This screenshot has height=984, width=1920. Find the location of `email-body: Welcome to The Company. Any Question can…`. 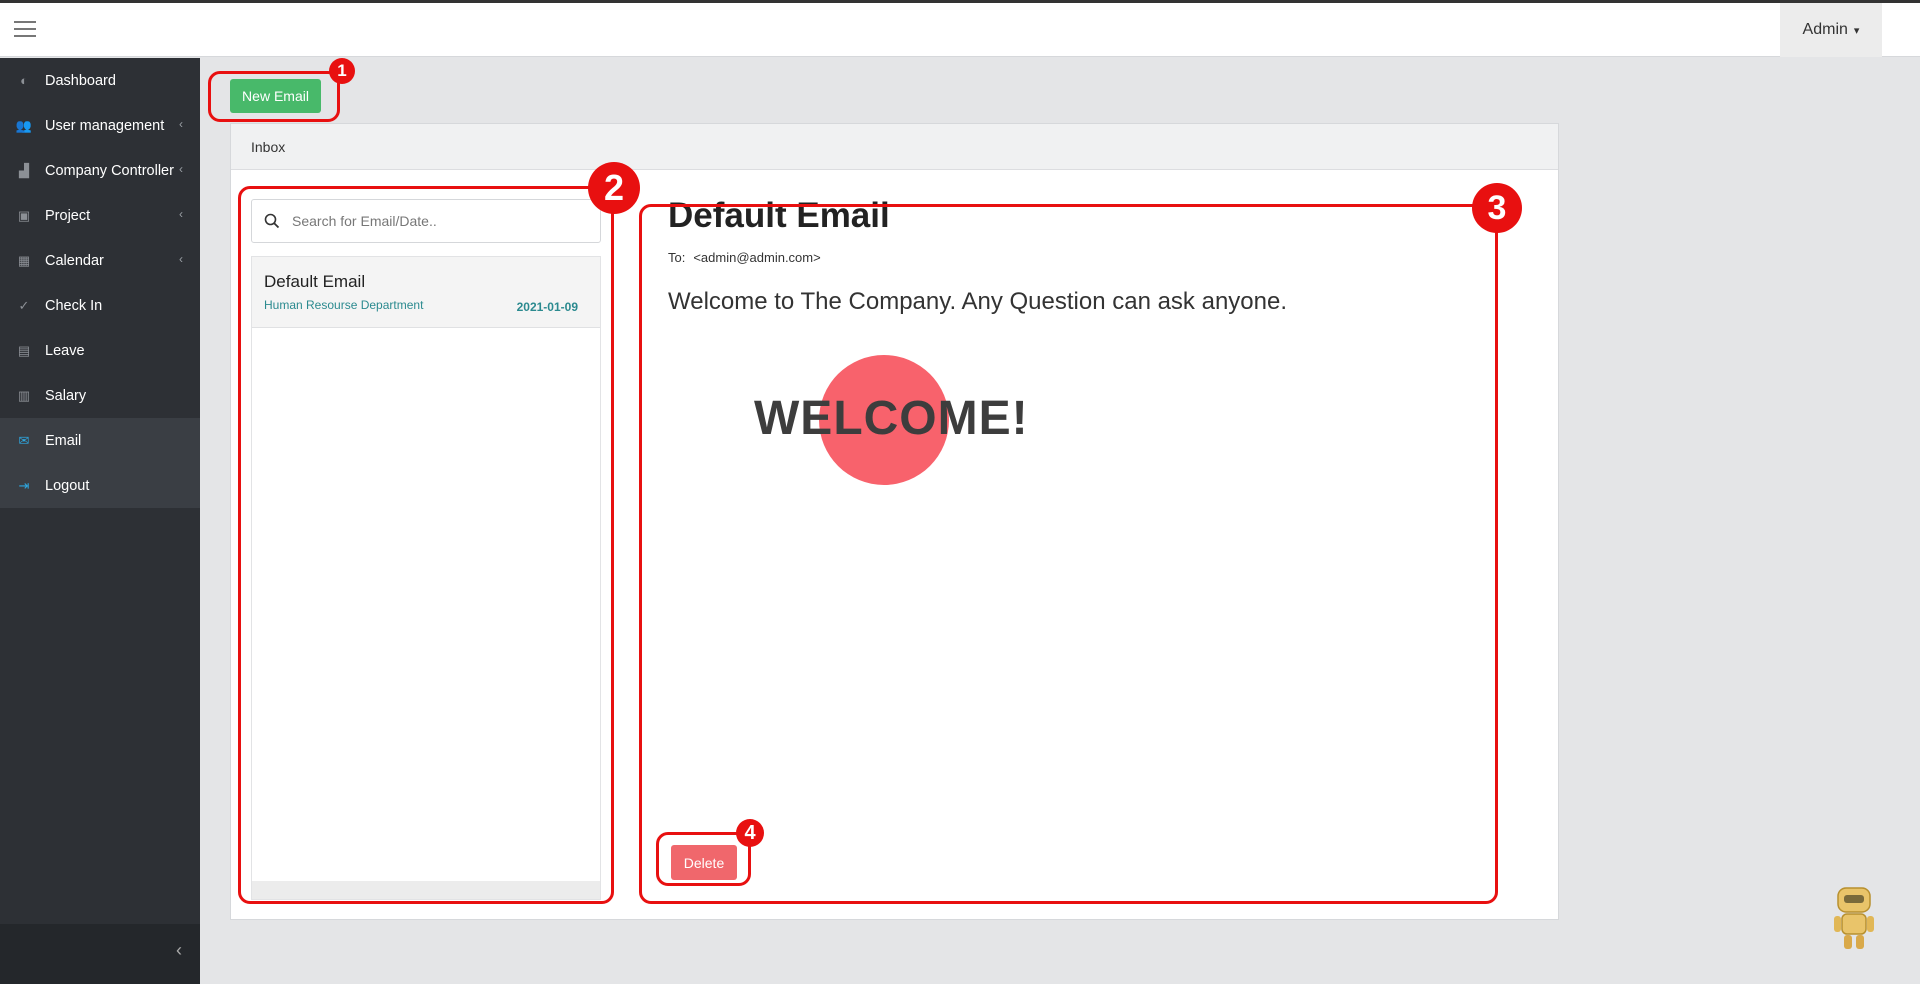

email-body: Welcome to The Company. Any Question can… is located at coordinates (978, 301).